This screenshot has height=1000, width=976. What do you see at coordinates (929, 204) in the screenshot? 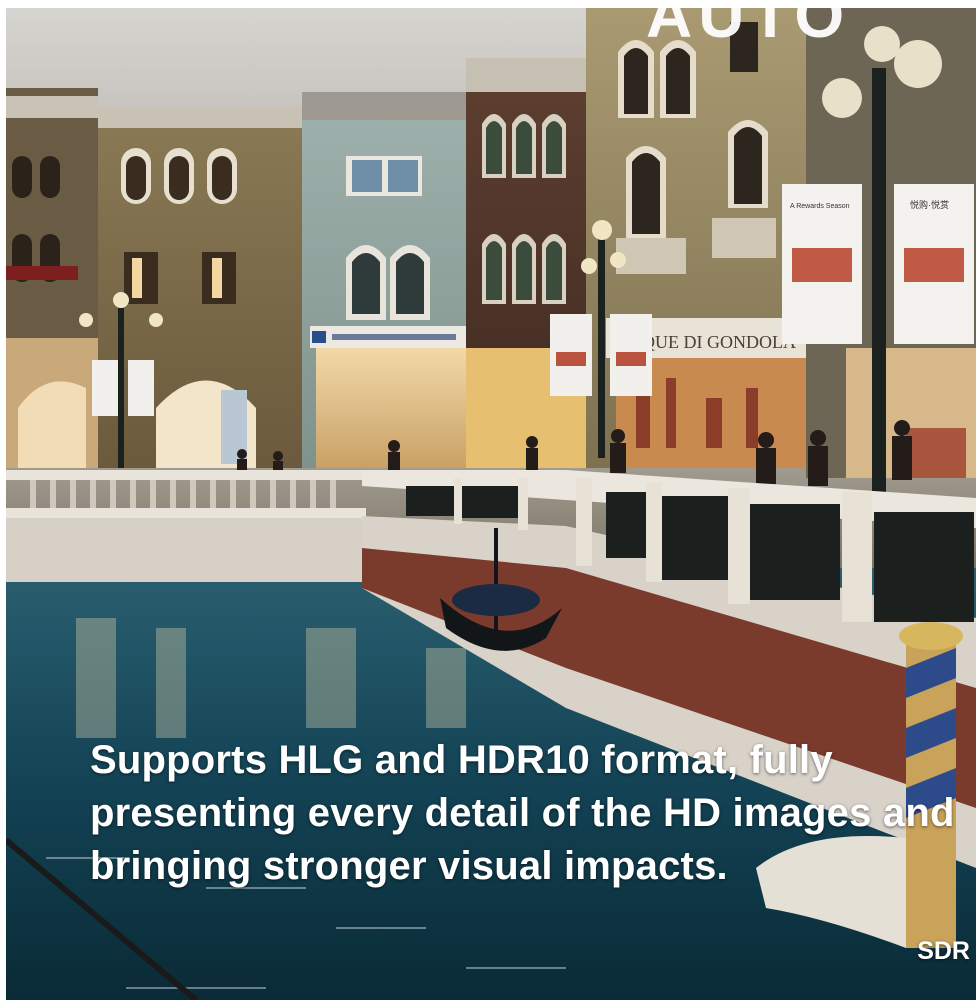
I see `right-banner-text: 悦购·悦赏` at bounding box center [929, 204].